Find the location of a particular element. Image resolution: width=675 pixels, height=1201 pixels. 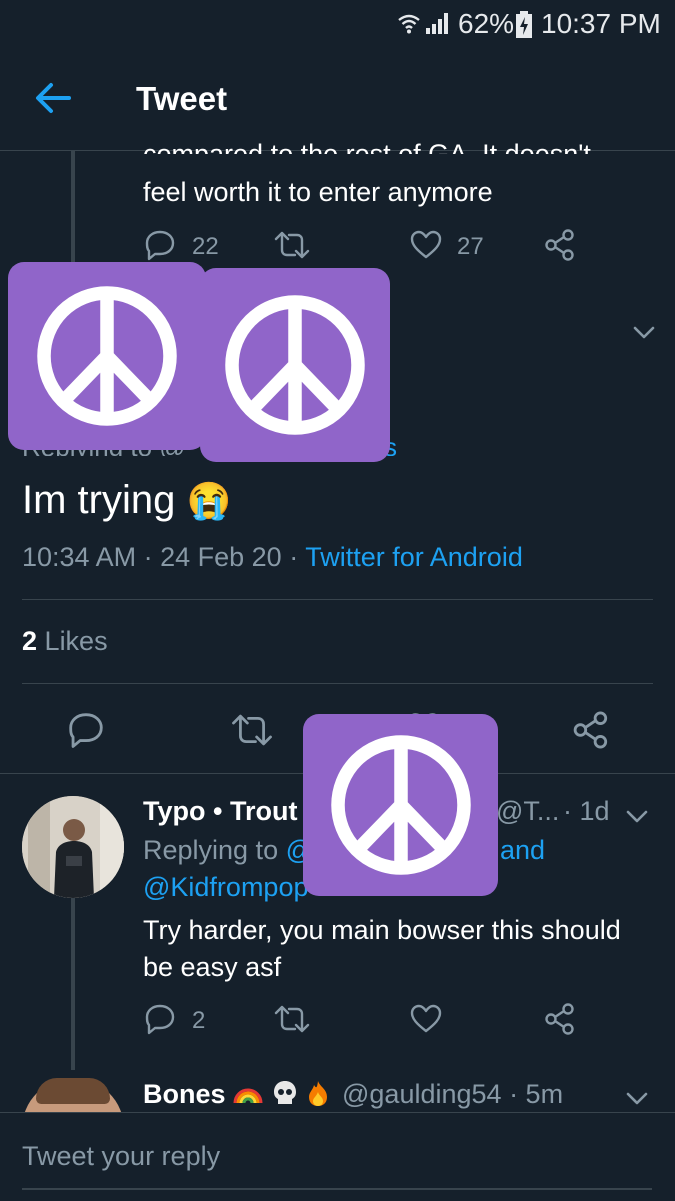

prev-like-button is located at coordinates (426, 245).